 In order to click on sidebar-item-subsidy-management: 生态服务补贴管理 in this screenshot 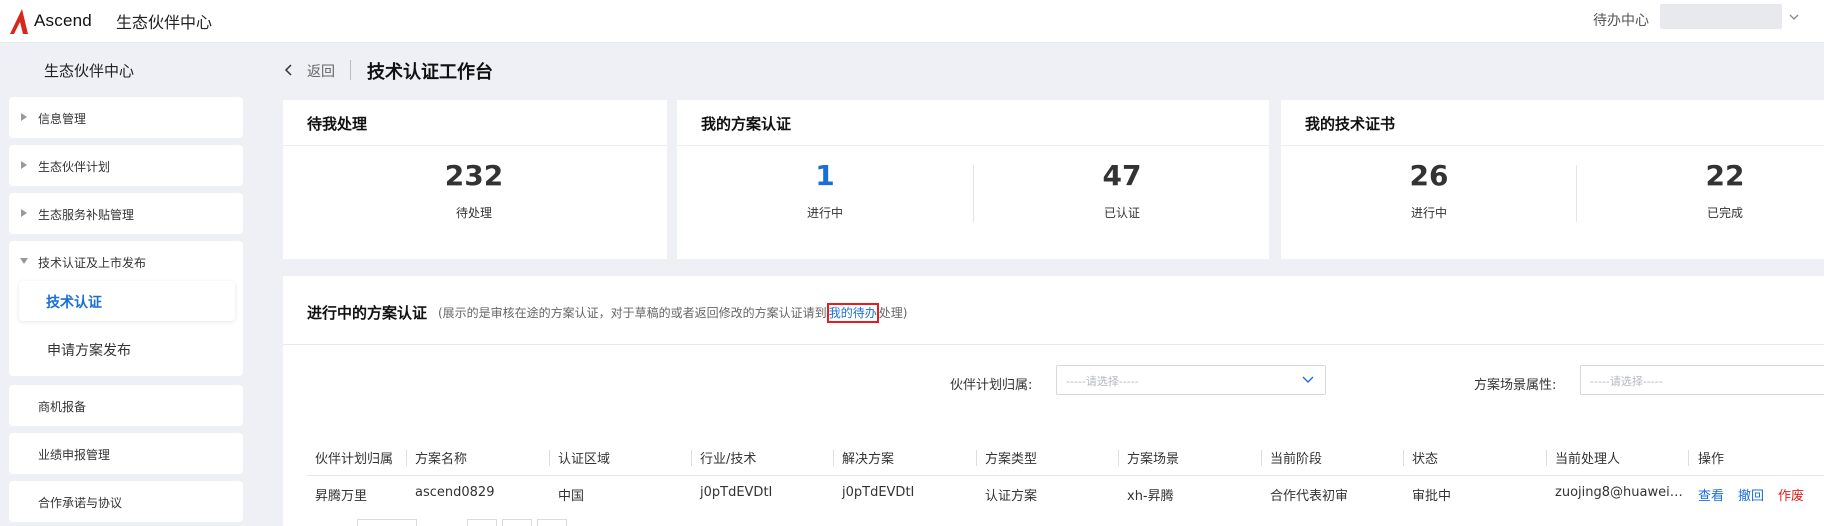, I will do `click(126, 213)`.